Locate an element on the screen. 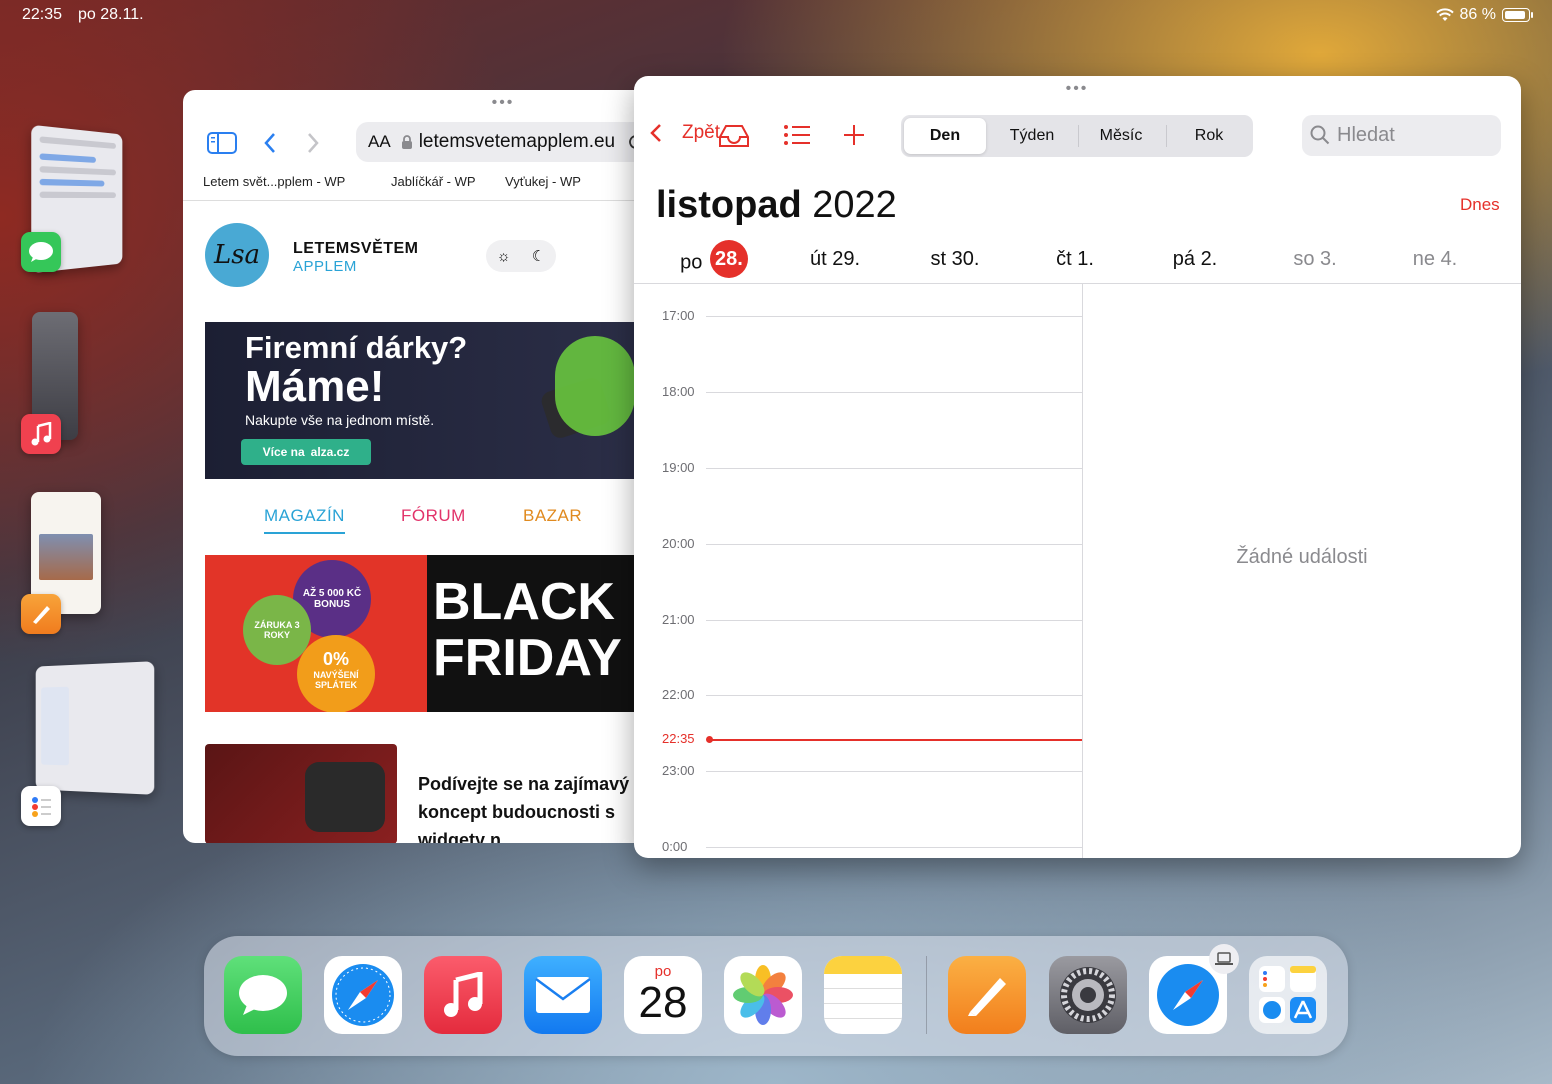  detail-divider is located at coordinates (1082, 571).